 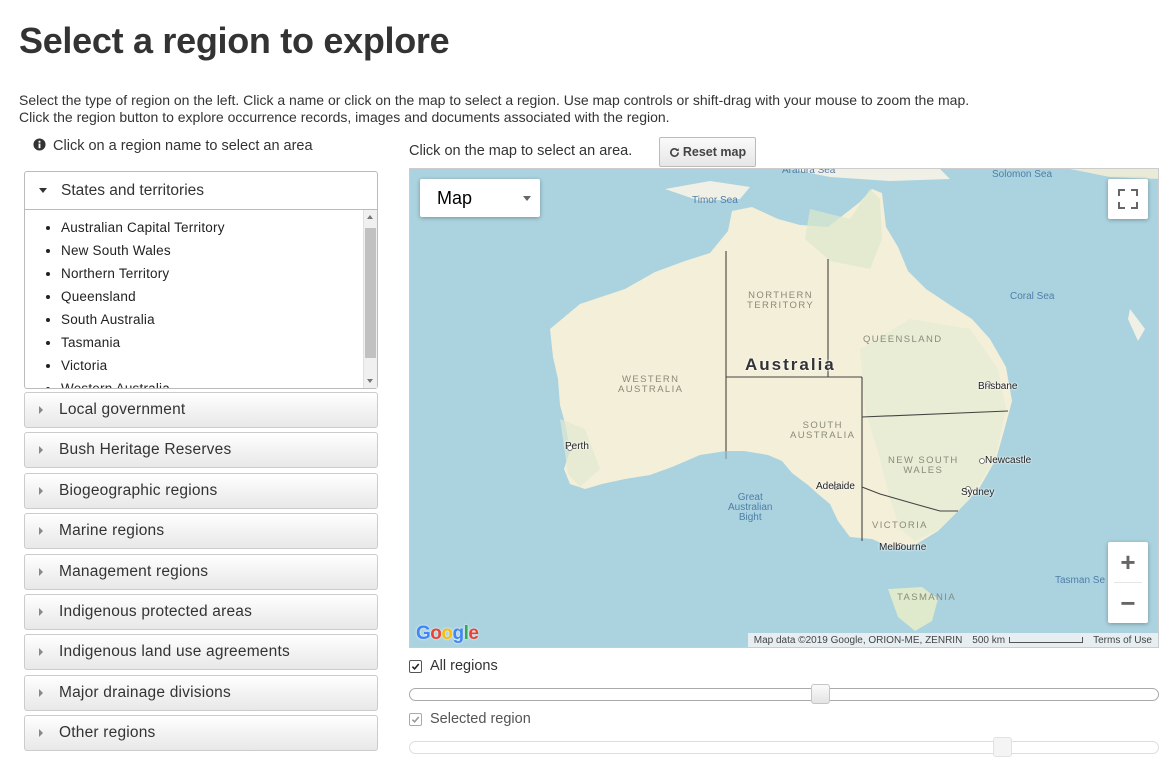 What do you see at coordinates (43, 190) in the screenshot?
I see `caret-down-icon` at bounding box center [43, 190].